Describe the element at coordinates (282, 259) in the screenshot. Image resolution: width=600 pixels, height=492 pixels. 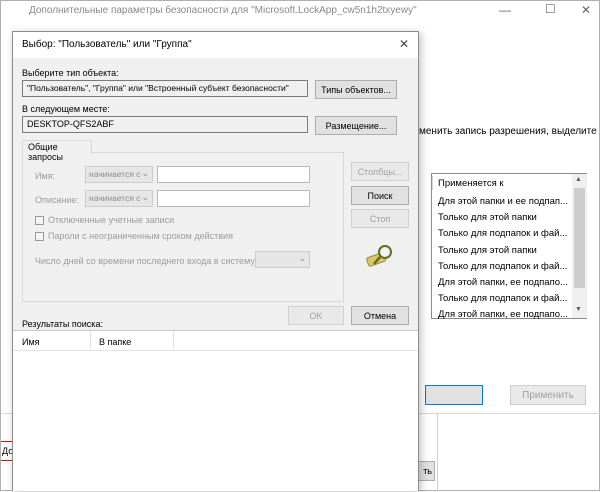
I see `days-since-login-combo: ⌄` at that location.